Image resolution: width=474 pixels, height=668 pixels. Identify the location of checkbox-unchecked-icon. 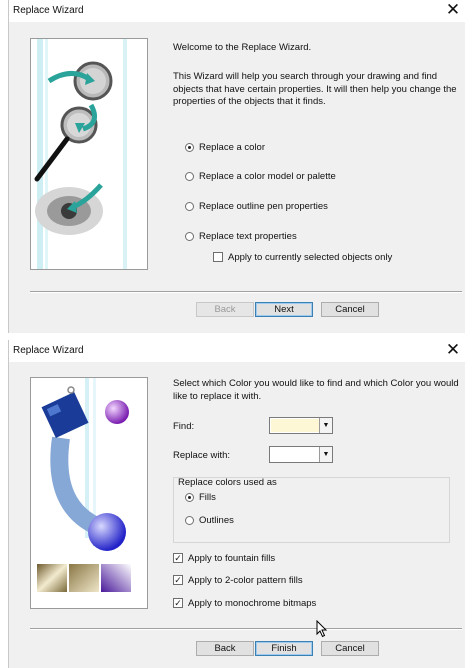
(218, 257).